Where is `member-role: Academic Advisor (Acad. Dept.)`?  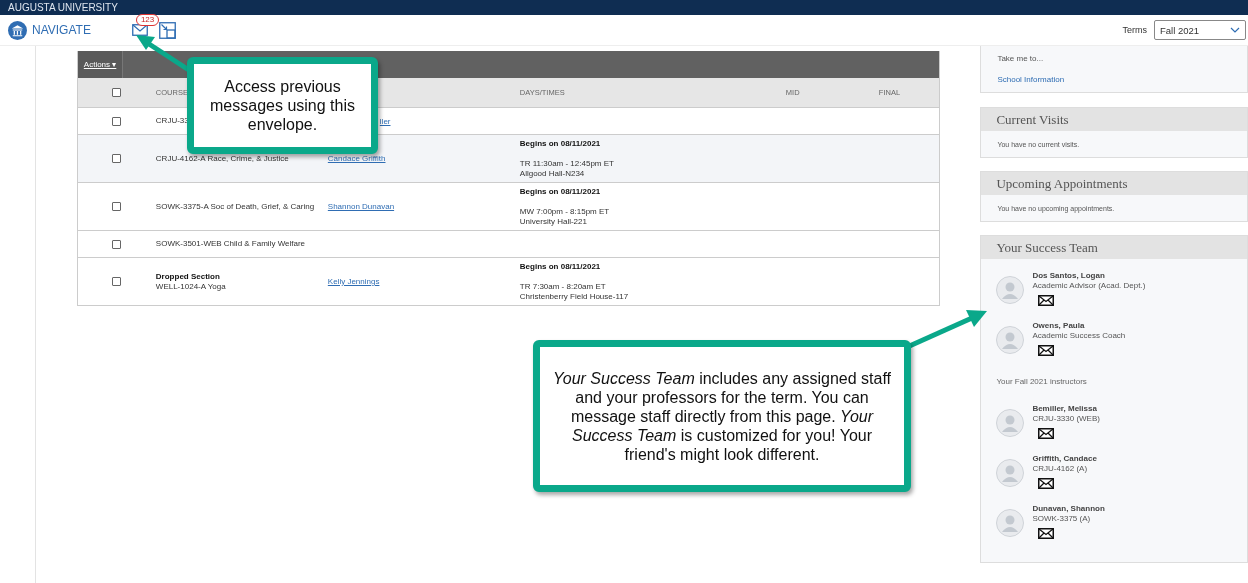
member-role: Academic Advisor (Acad. Dept.) is located at coordinates (1089, 286).